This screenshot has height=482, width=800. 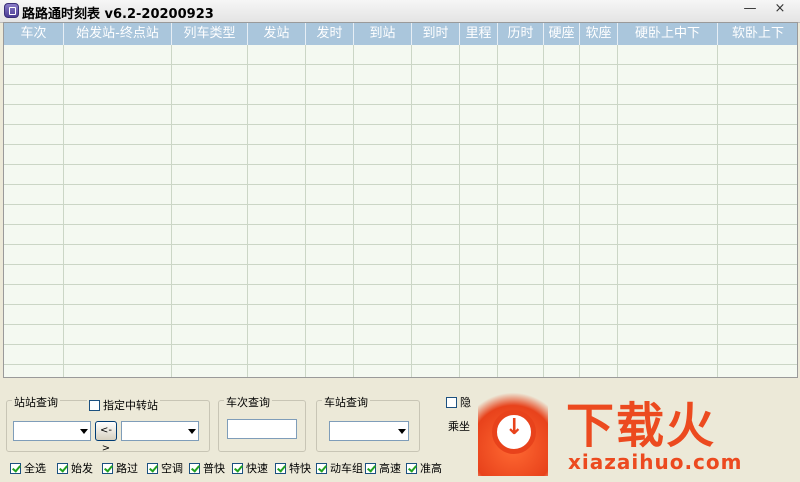 What do you see at coordinates (655, 462) in the screenshot?
I see `watermark-url: xiazaihuo.com` at bounding box center [655, 462].